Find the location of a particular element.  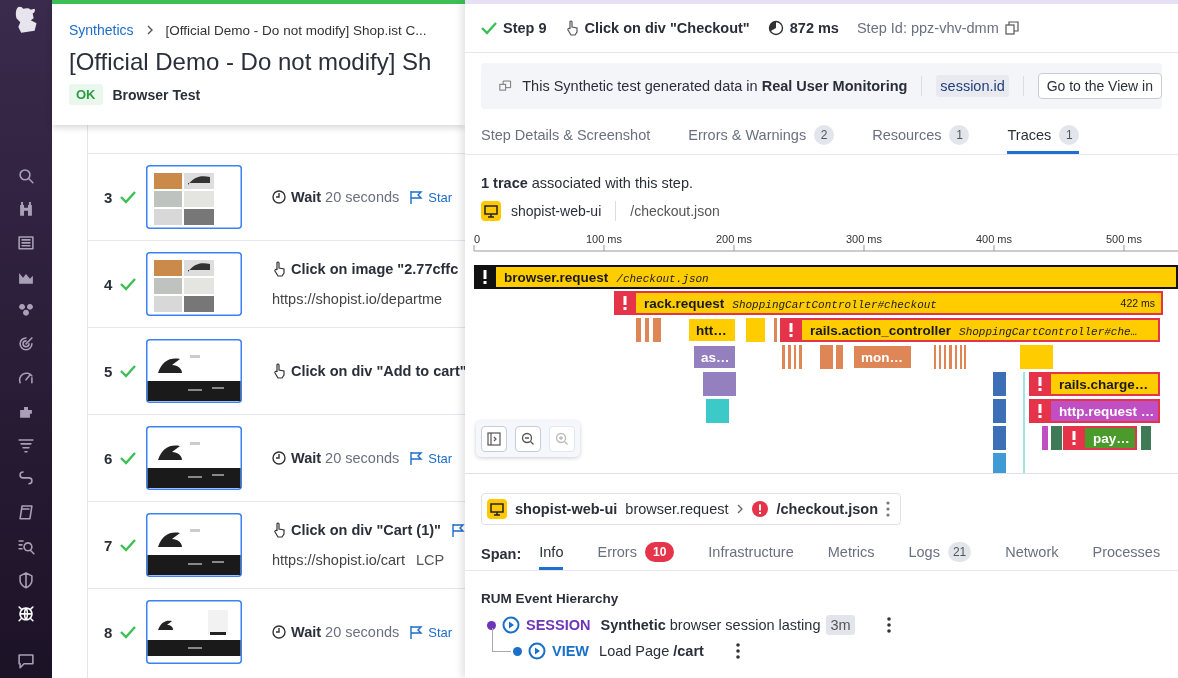

zoom-in-button is located at coordinates (562, 439).